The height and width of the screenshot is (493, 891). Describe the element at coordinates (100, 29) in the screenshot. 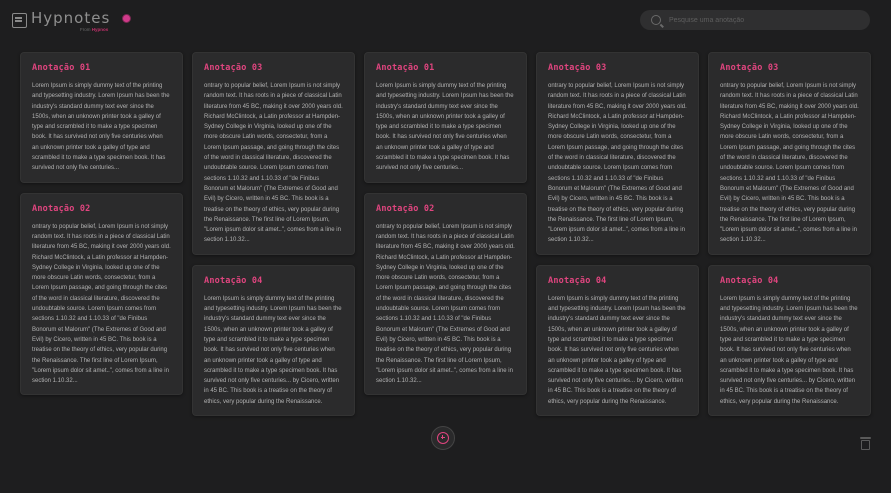

I see `logo-sub-brand: Hypnos` at that location.